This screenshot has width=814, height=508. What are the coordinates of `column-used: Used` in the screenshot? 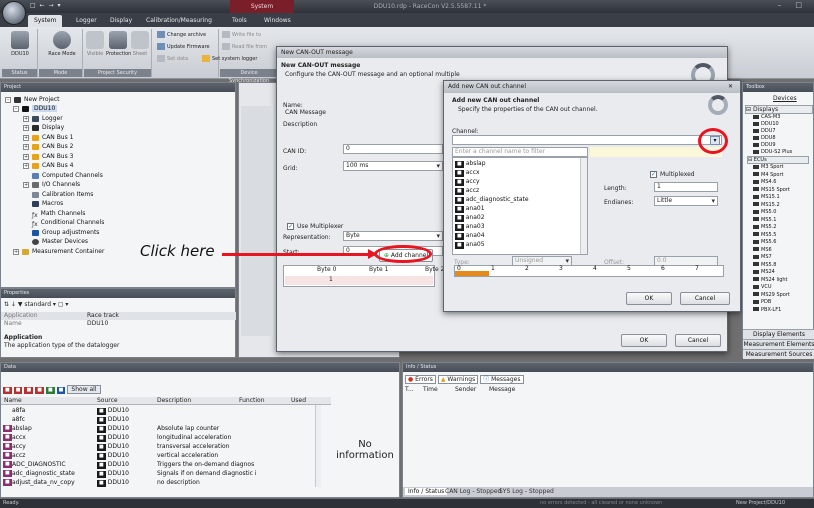 It's located at (298, 400).